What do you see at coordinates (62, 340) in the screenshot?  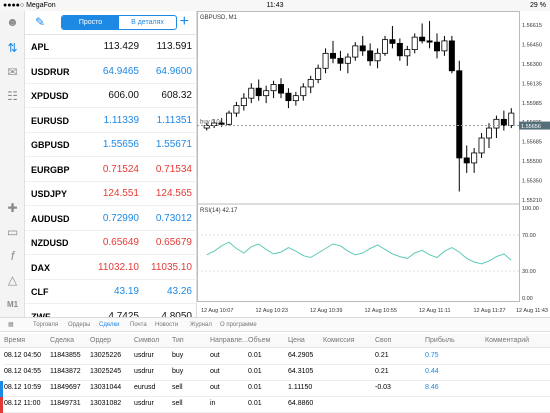 I see `column-header: Сделка` at bounding box center [62, 340].